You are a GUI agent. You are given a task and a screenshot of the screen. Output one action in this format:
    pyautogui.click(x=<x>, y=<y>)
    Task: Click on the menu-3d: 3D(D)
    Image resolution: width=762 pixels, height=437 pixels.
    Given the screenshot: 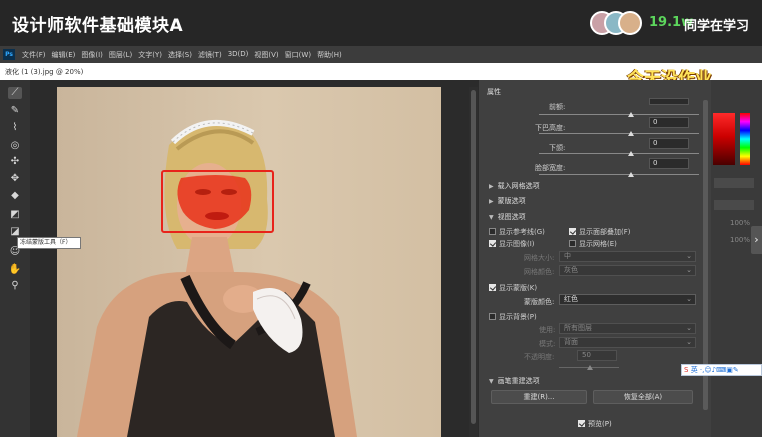 What is the action you would take?
    pyautogui.click(x=238, y=55)
    